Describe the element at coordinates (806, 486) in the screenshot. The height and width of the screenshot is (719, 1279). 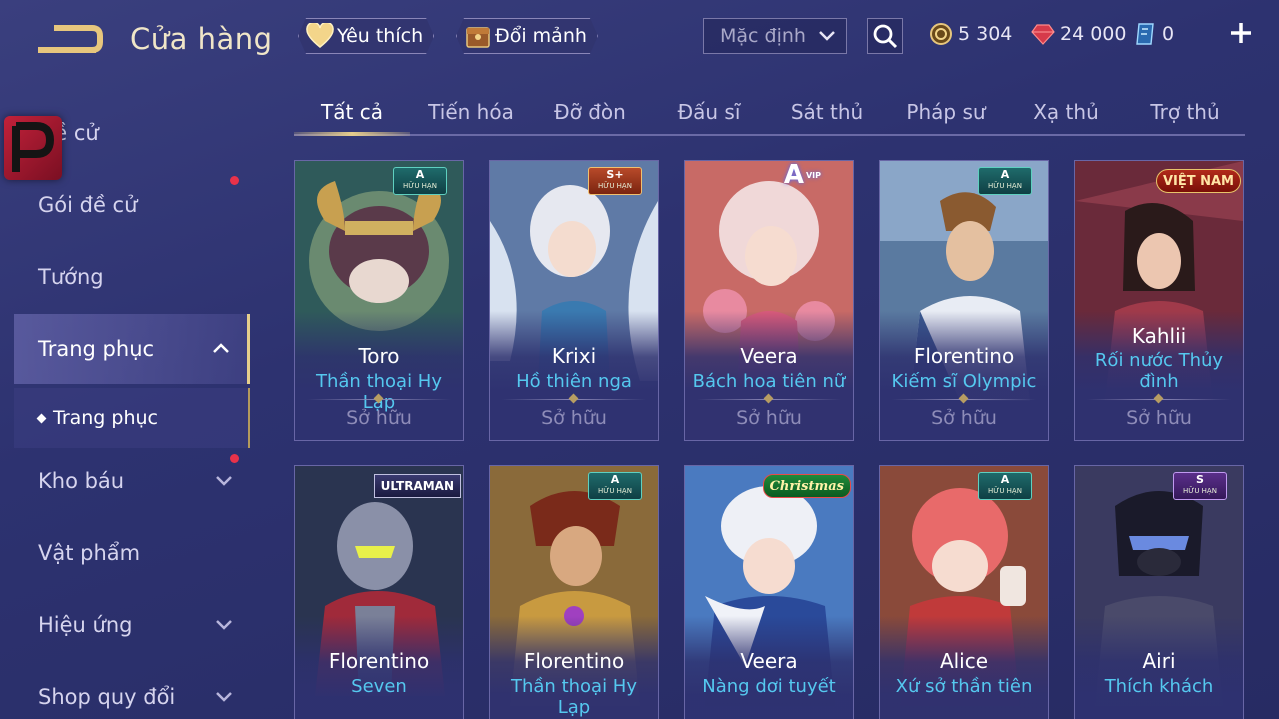
I see `christmas-tag: Christmas` at that location.